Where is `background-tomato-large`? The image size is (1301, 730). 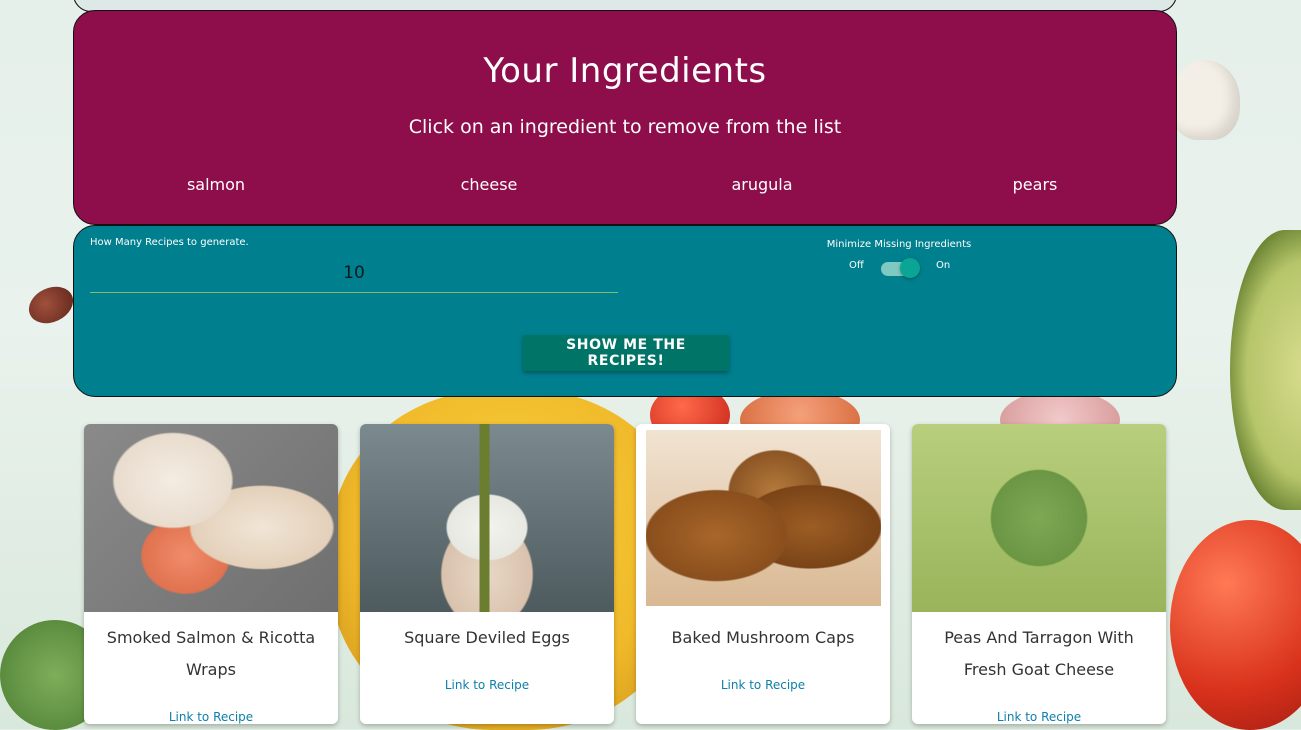
background-tomato-large is located at coordinates (1235, 625).